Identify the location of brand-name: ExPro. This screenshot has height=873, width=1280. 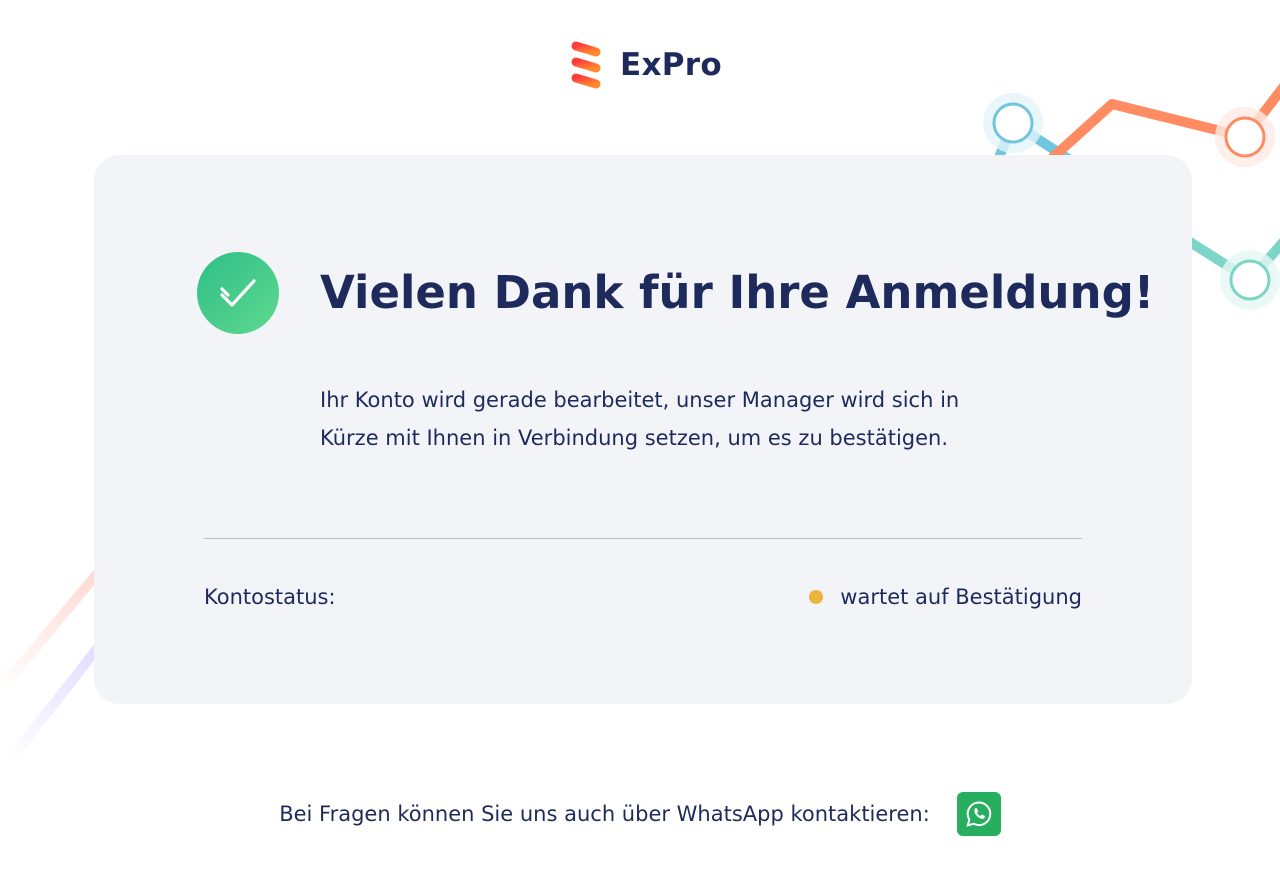
(671, 65).